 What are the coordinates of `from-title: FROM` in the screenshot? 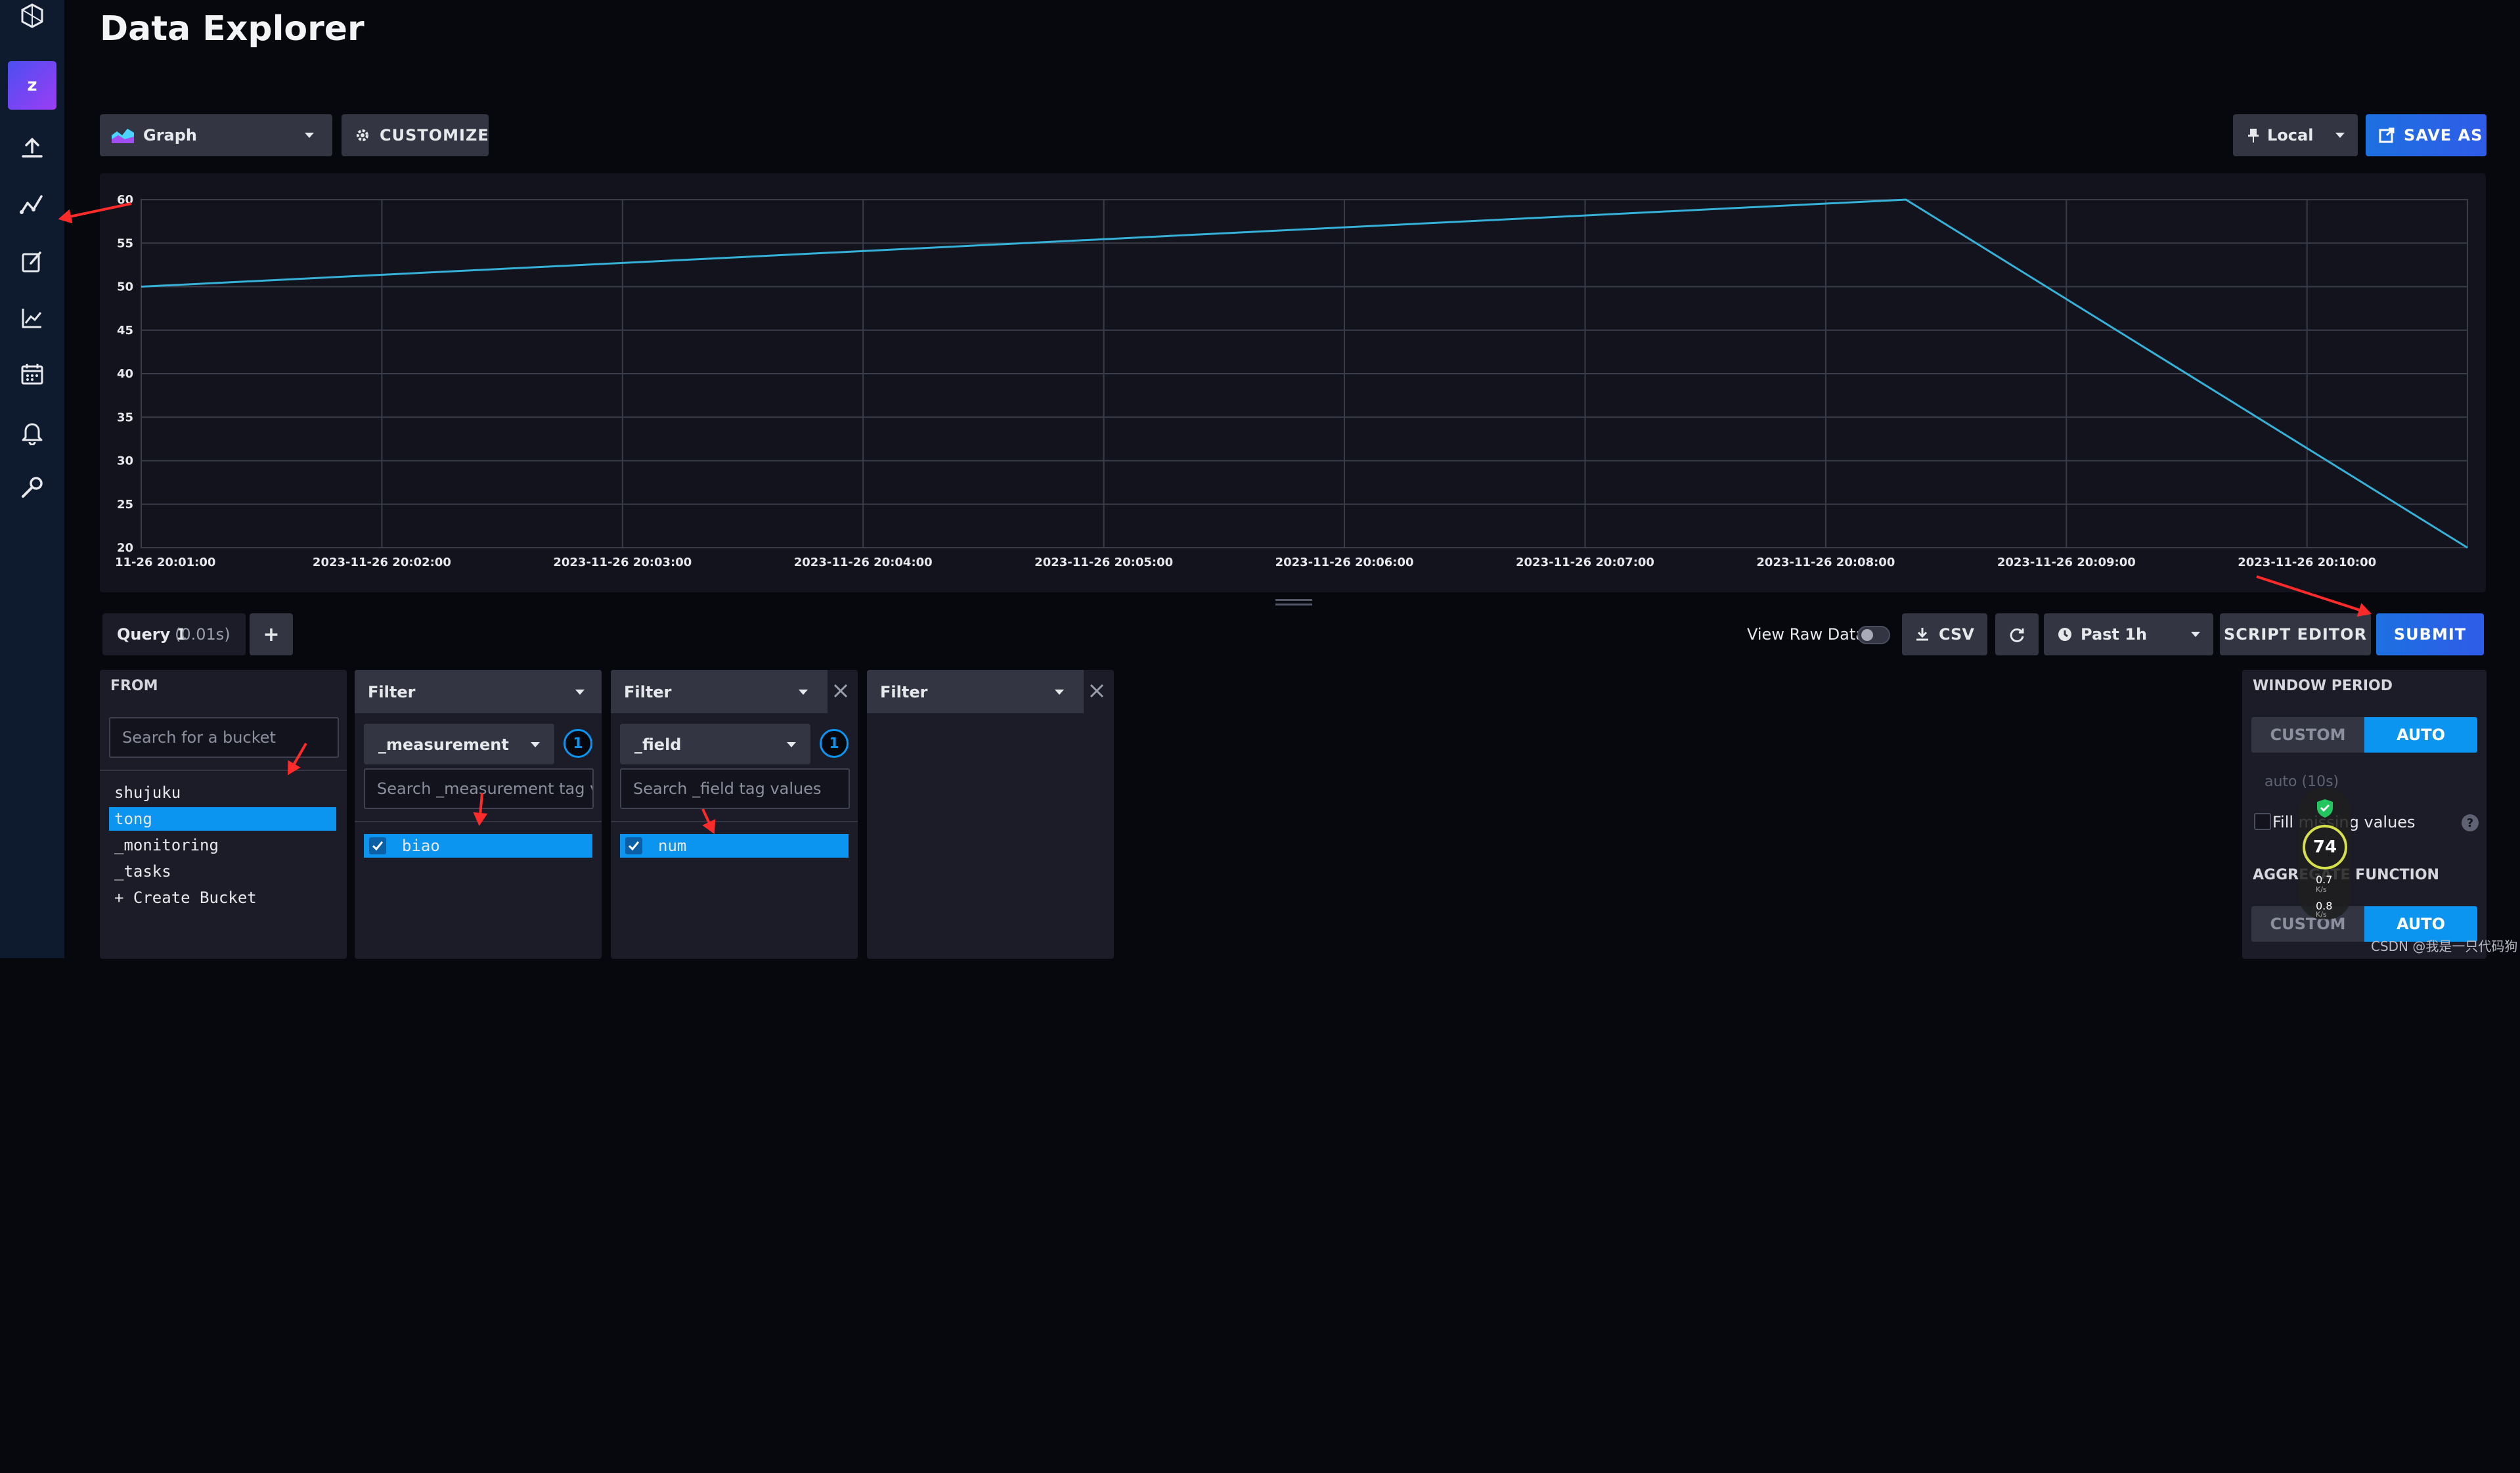 It's located at (134, 686).